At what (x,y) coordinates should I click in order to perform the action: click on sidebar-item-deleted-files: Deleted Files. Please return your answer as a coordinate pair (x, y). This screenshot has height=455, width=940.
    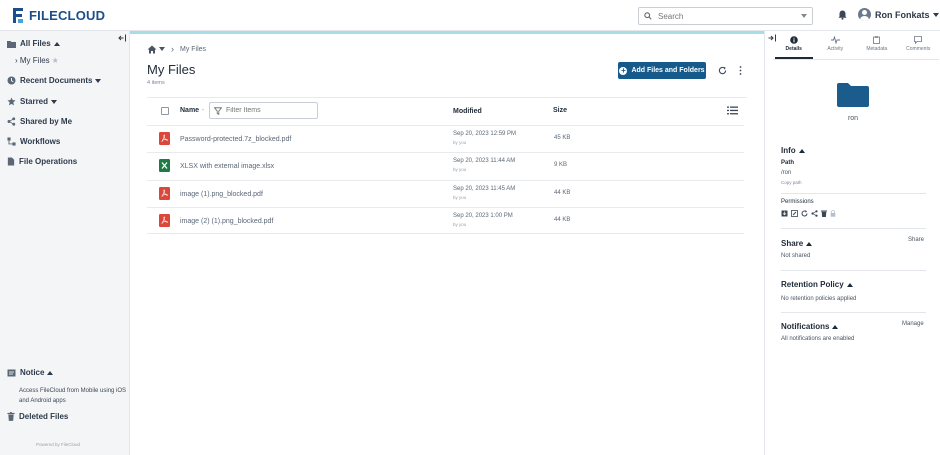
    Looking at the image, I should click on (37, 416).